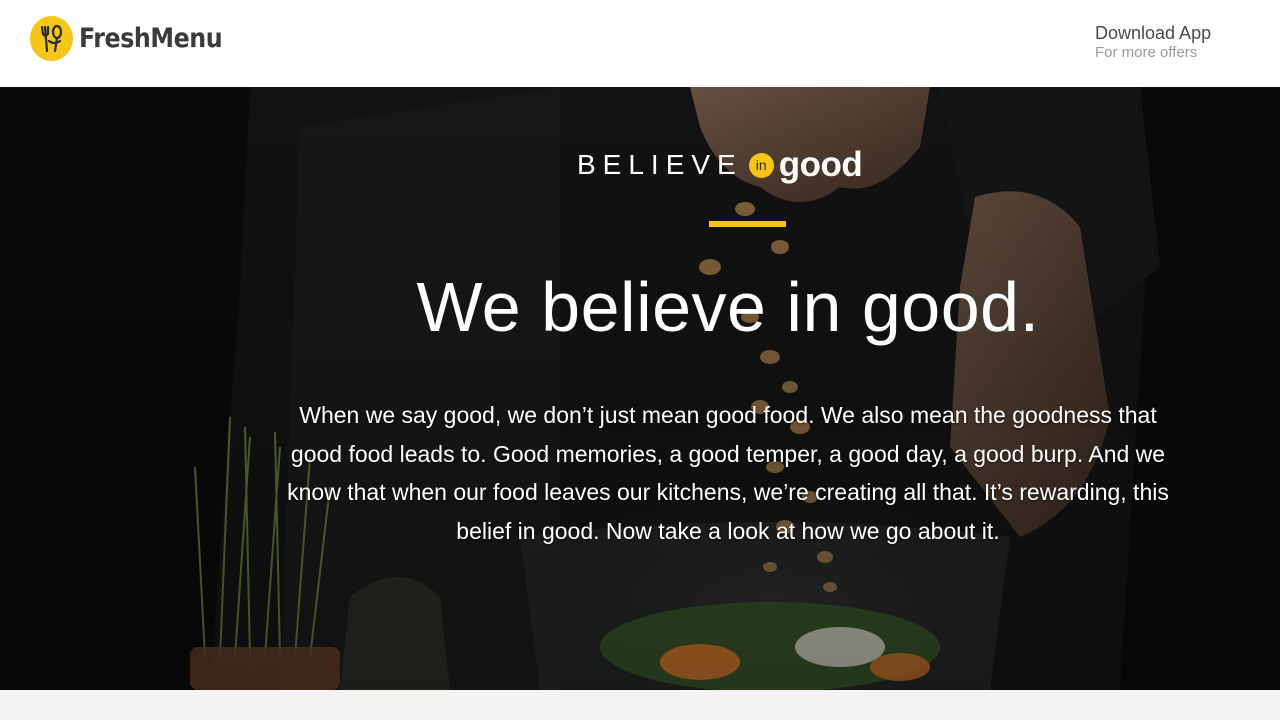 Image resolution: width=1280 pixels, height=720 pixels. What do you see at coordinates (747, 224) in the screenshot?
I see `accent-divider` at bounding box center [747, 224].